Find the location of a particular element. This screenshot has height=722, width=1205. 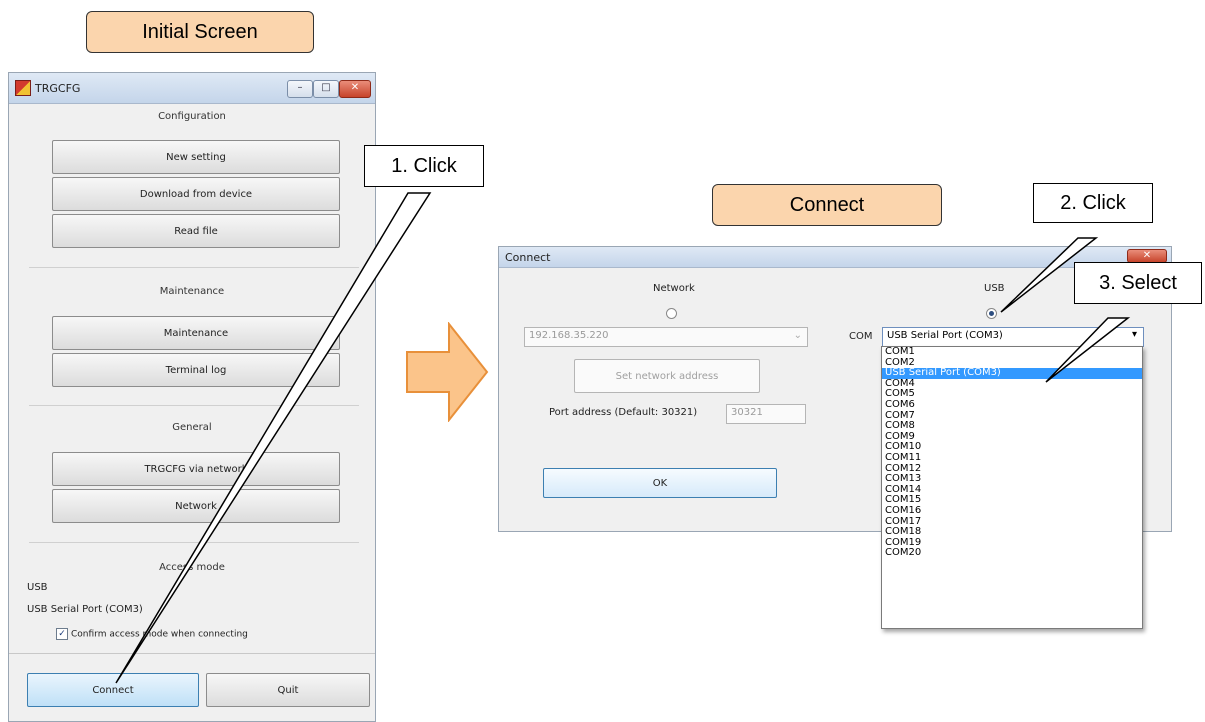

step3-callout: 3. Select is located at coordinates (1138, 283).